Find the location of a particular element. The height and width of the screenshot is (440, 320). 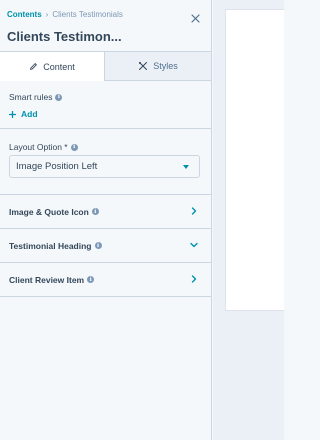

layout-option-label-row: Layout Option * i is located at coordinates (43, 147).